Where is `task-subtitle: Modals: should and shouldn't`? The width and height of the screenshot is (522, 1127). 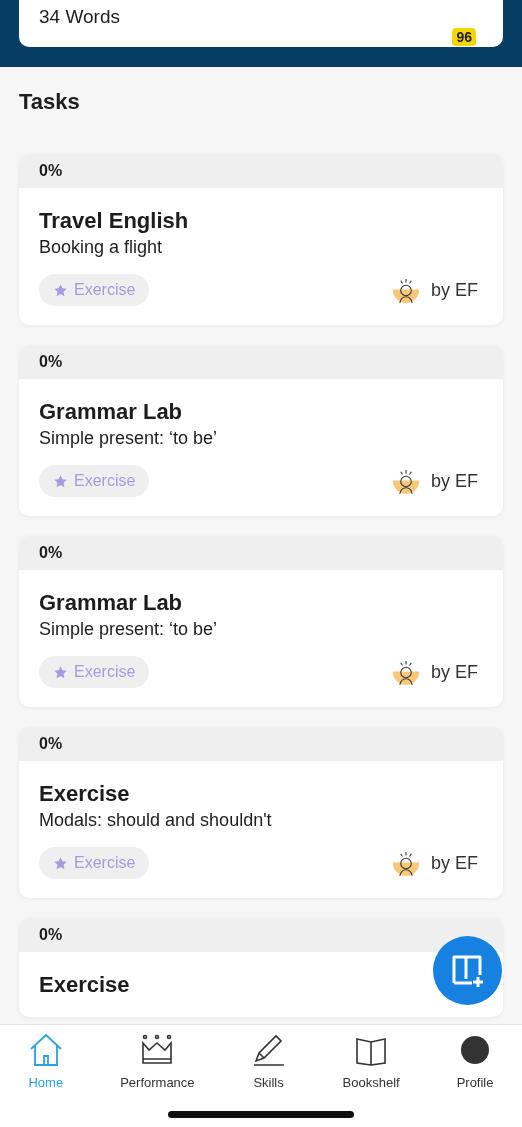
task-subtitle: Modals: should and shouldn't is located at coordinates (156, 820).